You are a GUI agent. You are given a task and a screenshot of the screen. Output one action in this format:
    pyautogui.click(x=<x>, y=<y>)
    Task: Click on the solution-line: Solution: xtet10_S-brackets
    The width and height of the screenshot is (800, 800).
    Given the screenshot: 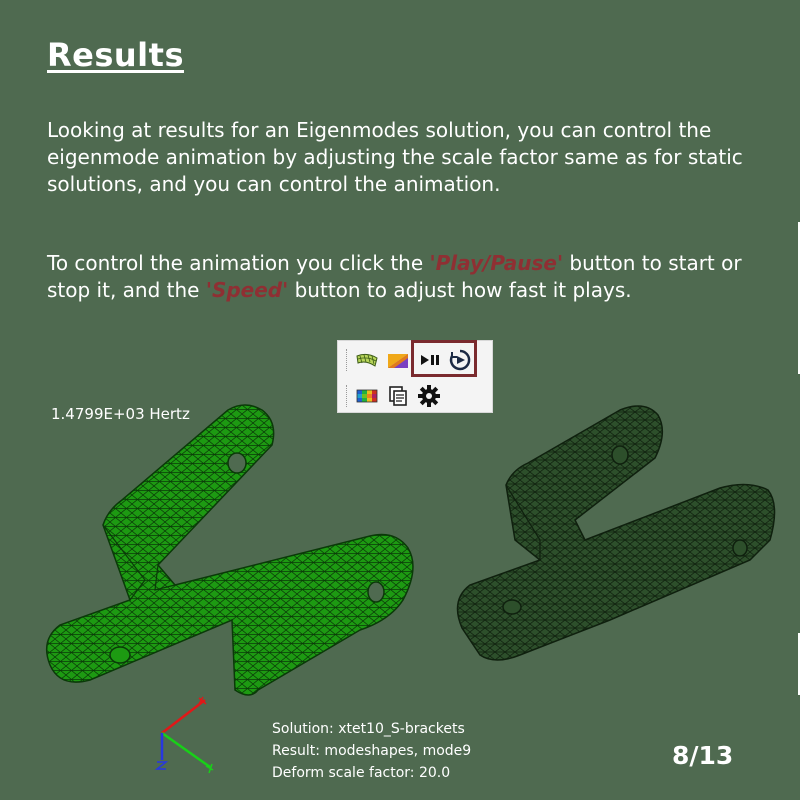 What is the action you would take?
    pyautogui.click(x=368, y=729)
    